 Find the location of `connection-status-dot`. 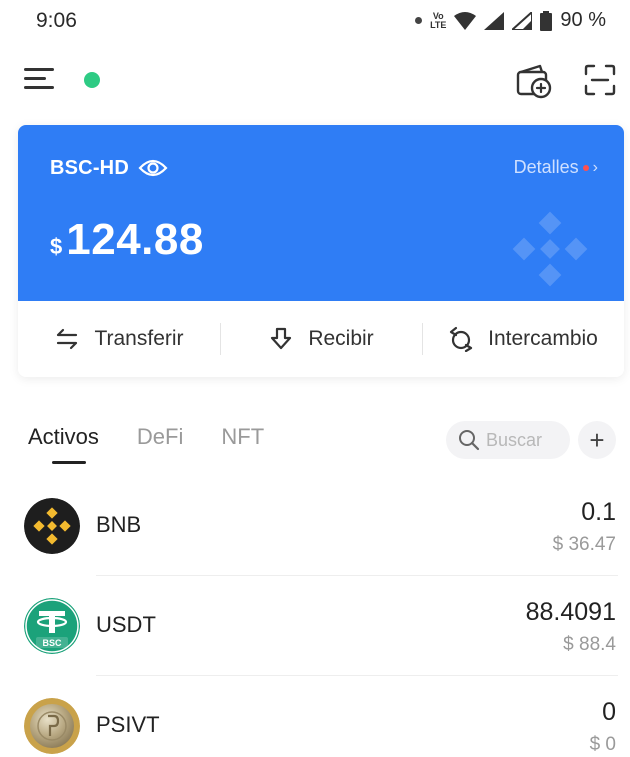

connection-status-dot is located at coordinates (92, 80).